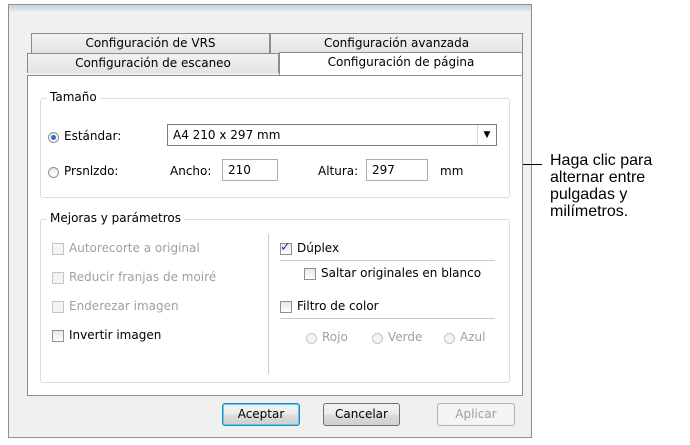 Image resolution: width=690 pixels, height=445 pixels. What do you see at coordinates (143, 277) in the screenshot?
I see `moire-label: Reducir franjas de moiré` at bounding box center [143, 277].